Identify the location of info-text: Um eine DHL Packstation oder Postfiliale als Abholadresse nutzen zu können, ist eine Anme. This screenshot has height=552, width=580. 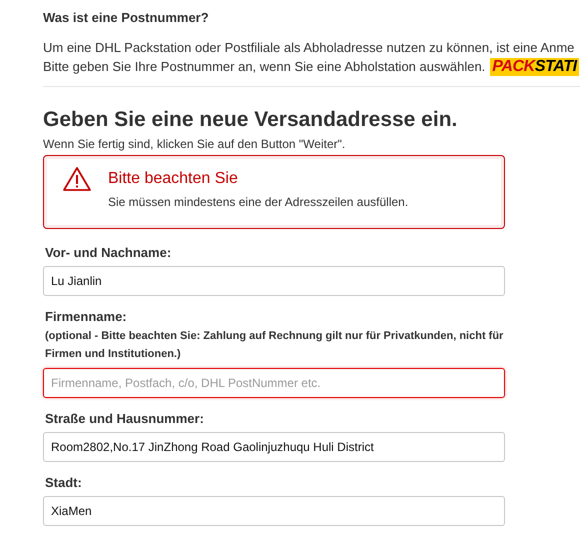
(309, 48).